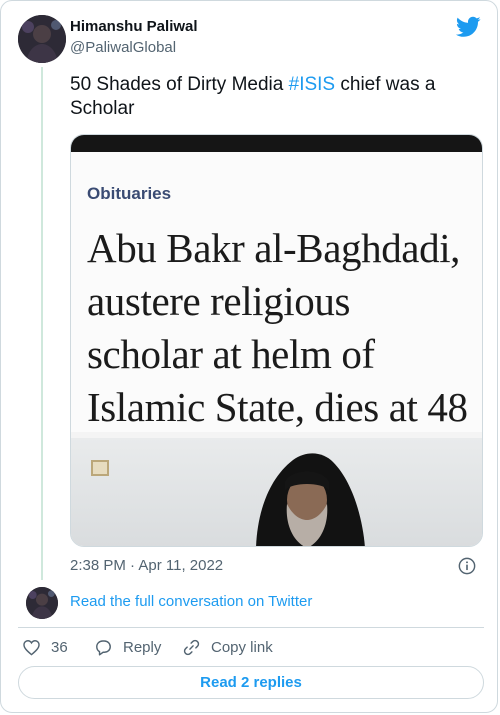 This screenshot has height=715, width=500. Describe the element at coordinates (42, 323) in the screenshot. I see `thread-line` at that location.